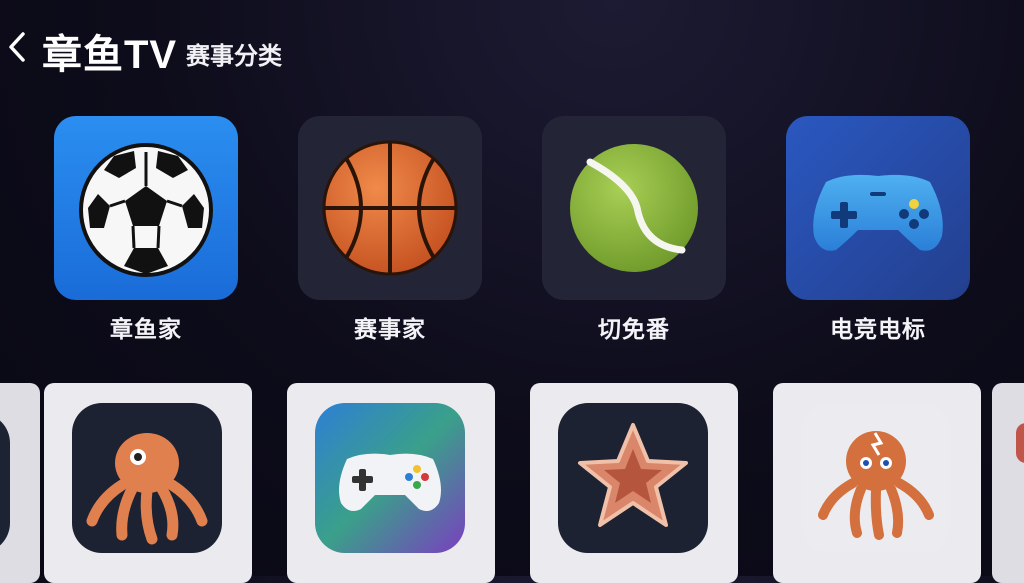  I want to click on soccer-ball-icon, so click(146, 208).